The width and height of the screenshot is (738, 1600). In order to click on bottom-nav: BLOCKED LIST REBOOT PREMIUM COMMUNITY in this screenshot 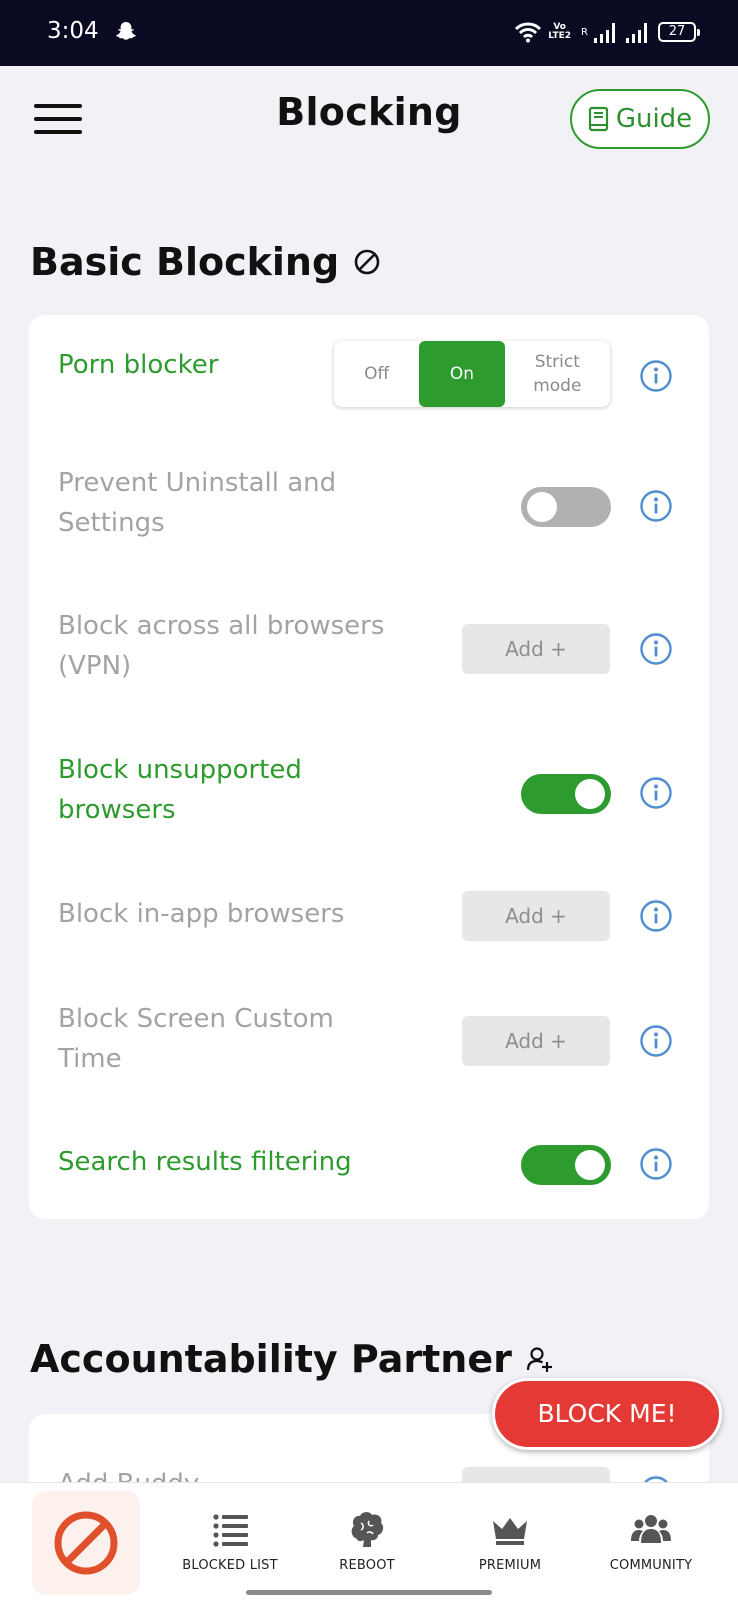, I will do `click(369, 1541)`.